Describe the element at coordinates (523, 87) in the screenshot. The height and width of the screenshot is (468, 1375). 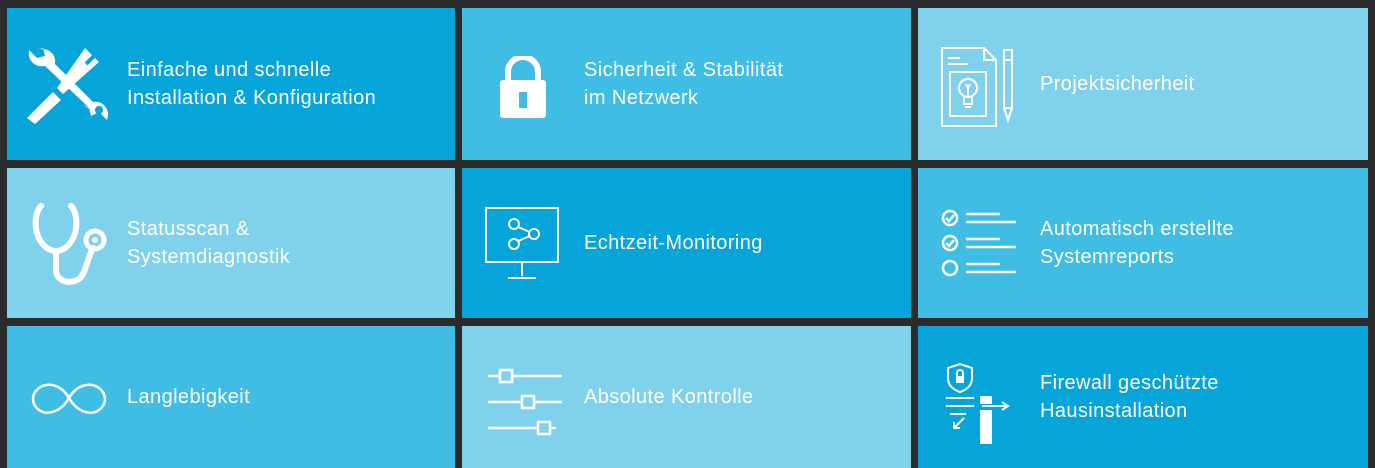
I see `padlock-icon` at that location.